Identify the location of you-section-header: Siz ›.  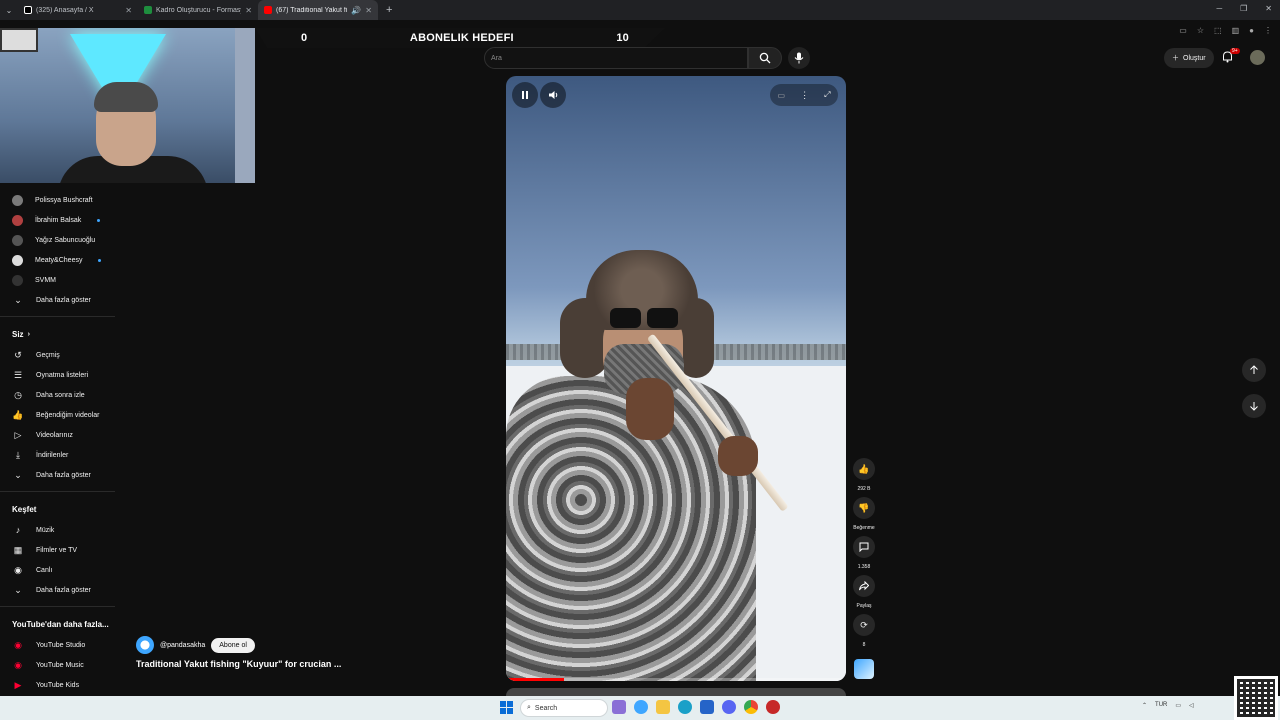
(57, 334).